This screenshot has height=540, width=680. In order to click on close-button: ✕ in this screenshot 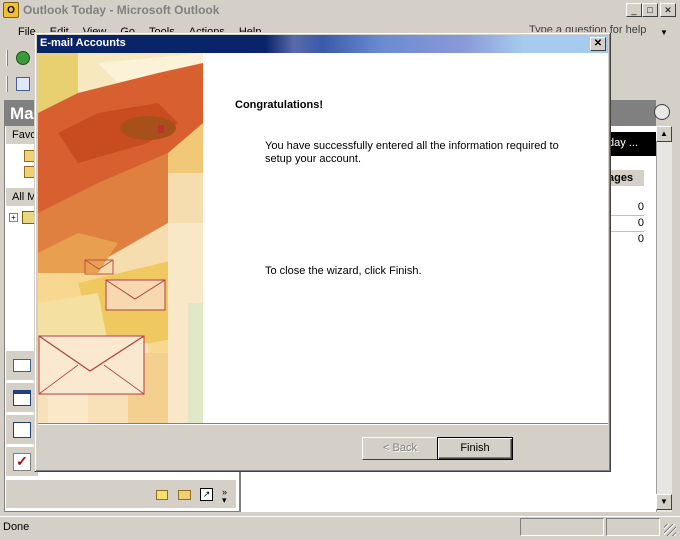, I will do `click(668, 10)`.